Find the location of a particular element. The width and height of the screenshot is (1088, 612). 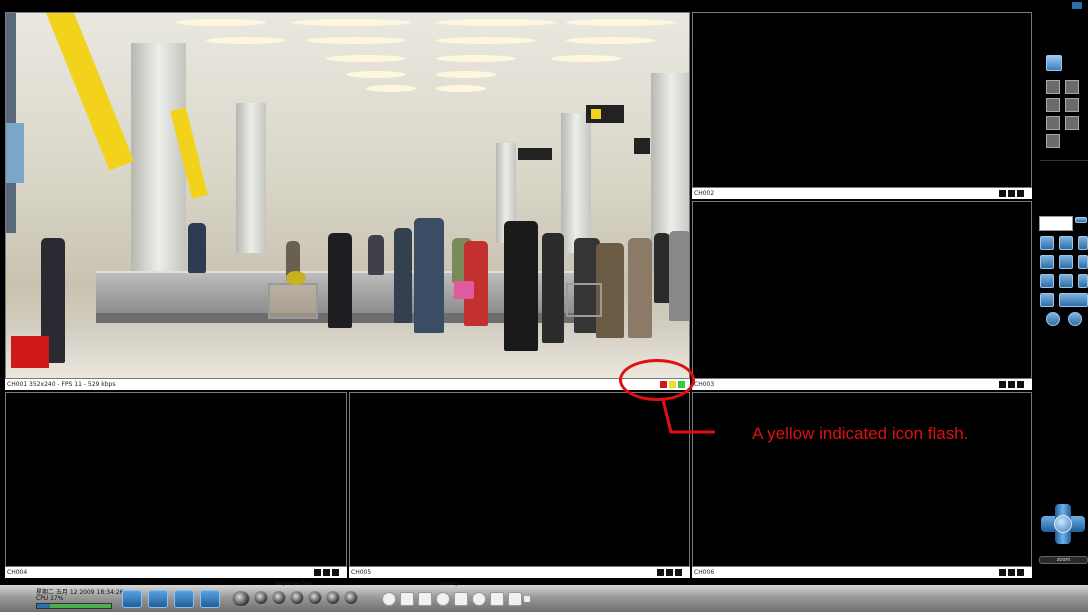

channel-label: CH003 is located at coordinates (704, 384).